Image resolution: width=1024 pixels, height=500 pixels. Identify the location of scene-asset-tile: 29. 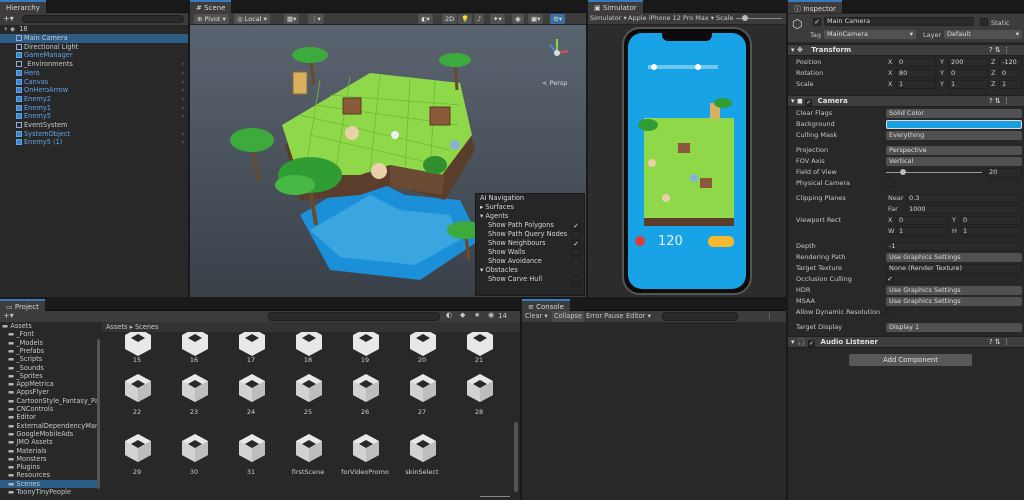
(137, 456).